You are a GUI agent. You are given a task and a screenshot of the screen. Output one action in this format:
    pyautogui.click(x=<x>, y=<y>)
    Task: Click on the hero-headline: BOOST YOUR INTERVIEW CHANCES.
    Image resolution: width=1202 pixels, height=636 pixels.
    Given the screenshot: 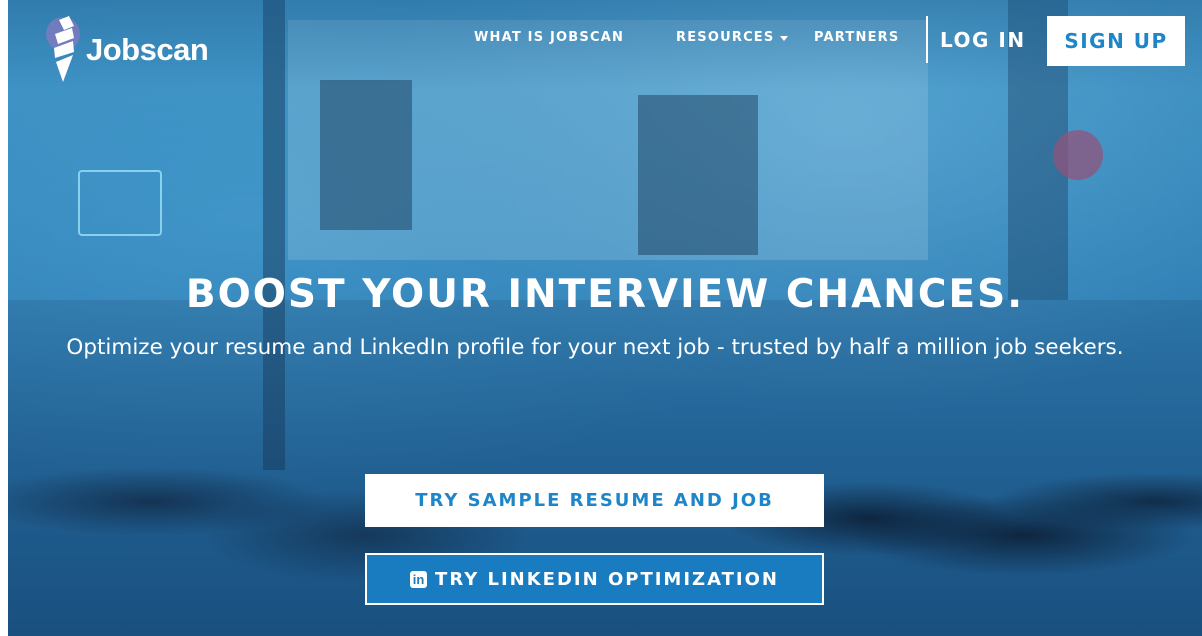 What is the action you would take?
    pyautogui.click(x=605, y=294)
    